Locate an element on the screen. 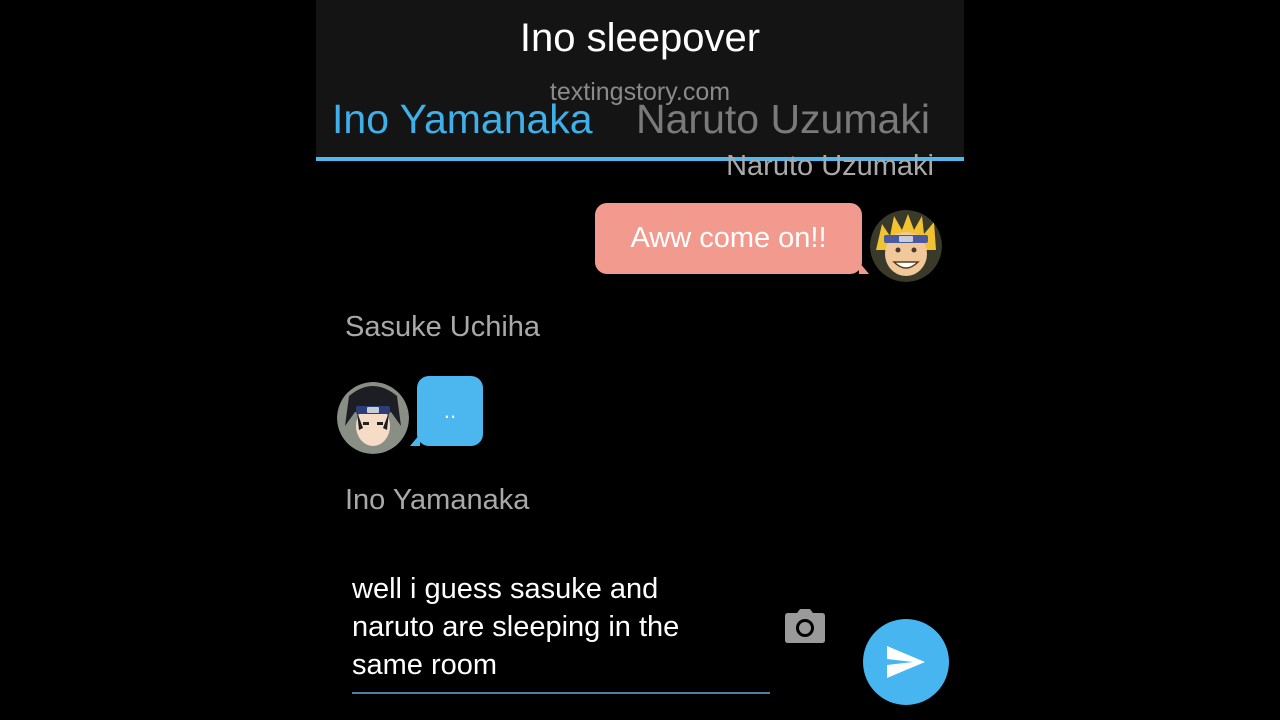 The image size is (1280, 720). input-line-2: naruto are sleeping in the is located at coordinates (516, 627).